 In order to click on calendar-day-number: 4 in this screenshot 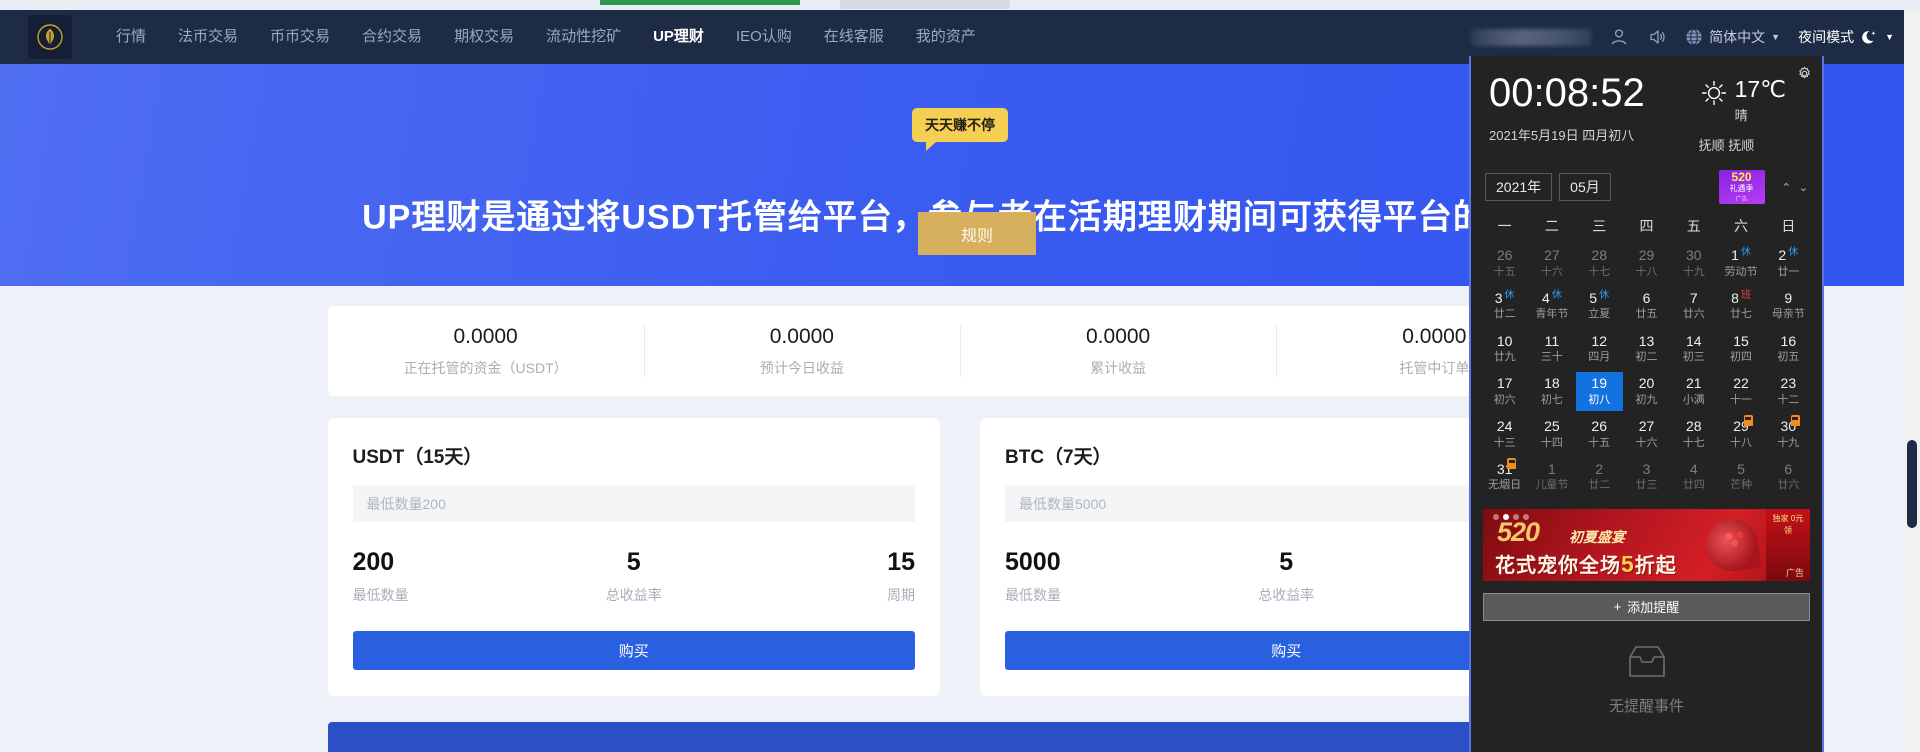, I will do `click(1693, 468)`.